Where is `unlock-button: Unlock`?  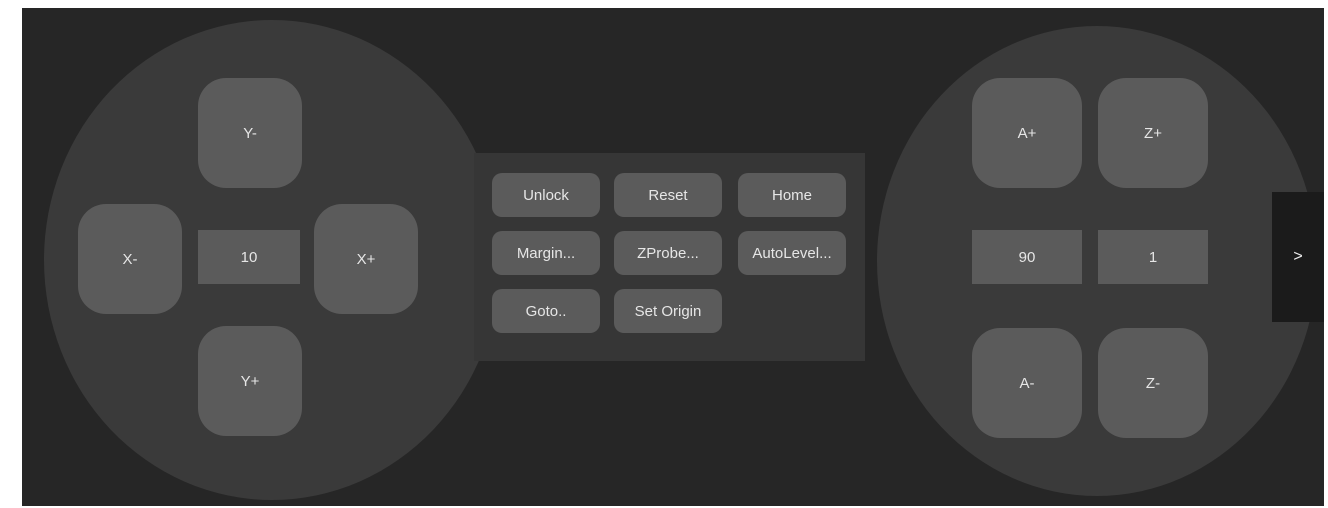 unlock-button: Unlock is located at coordinates (546, 195).